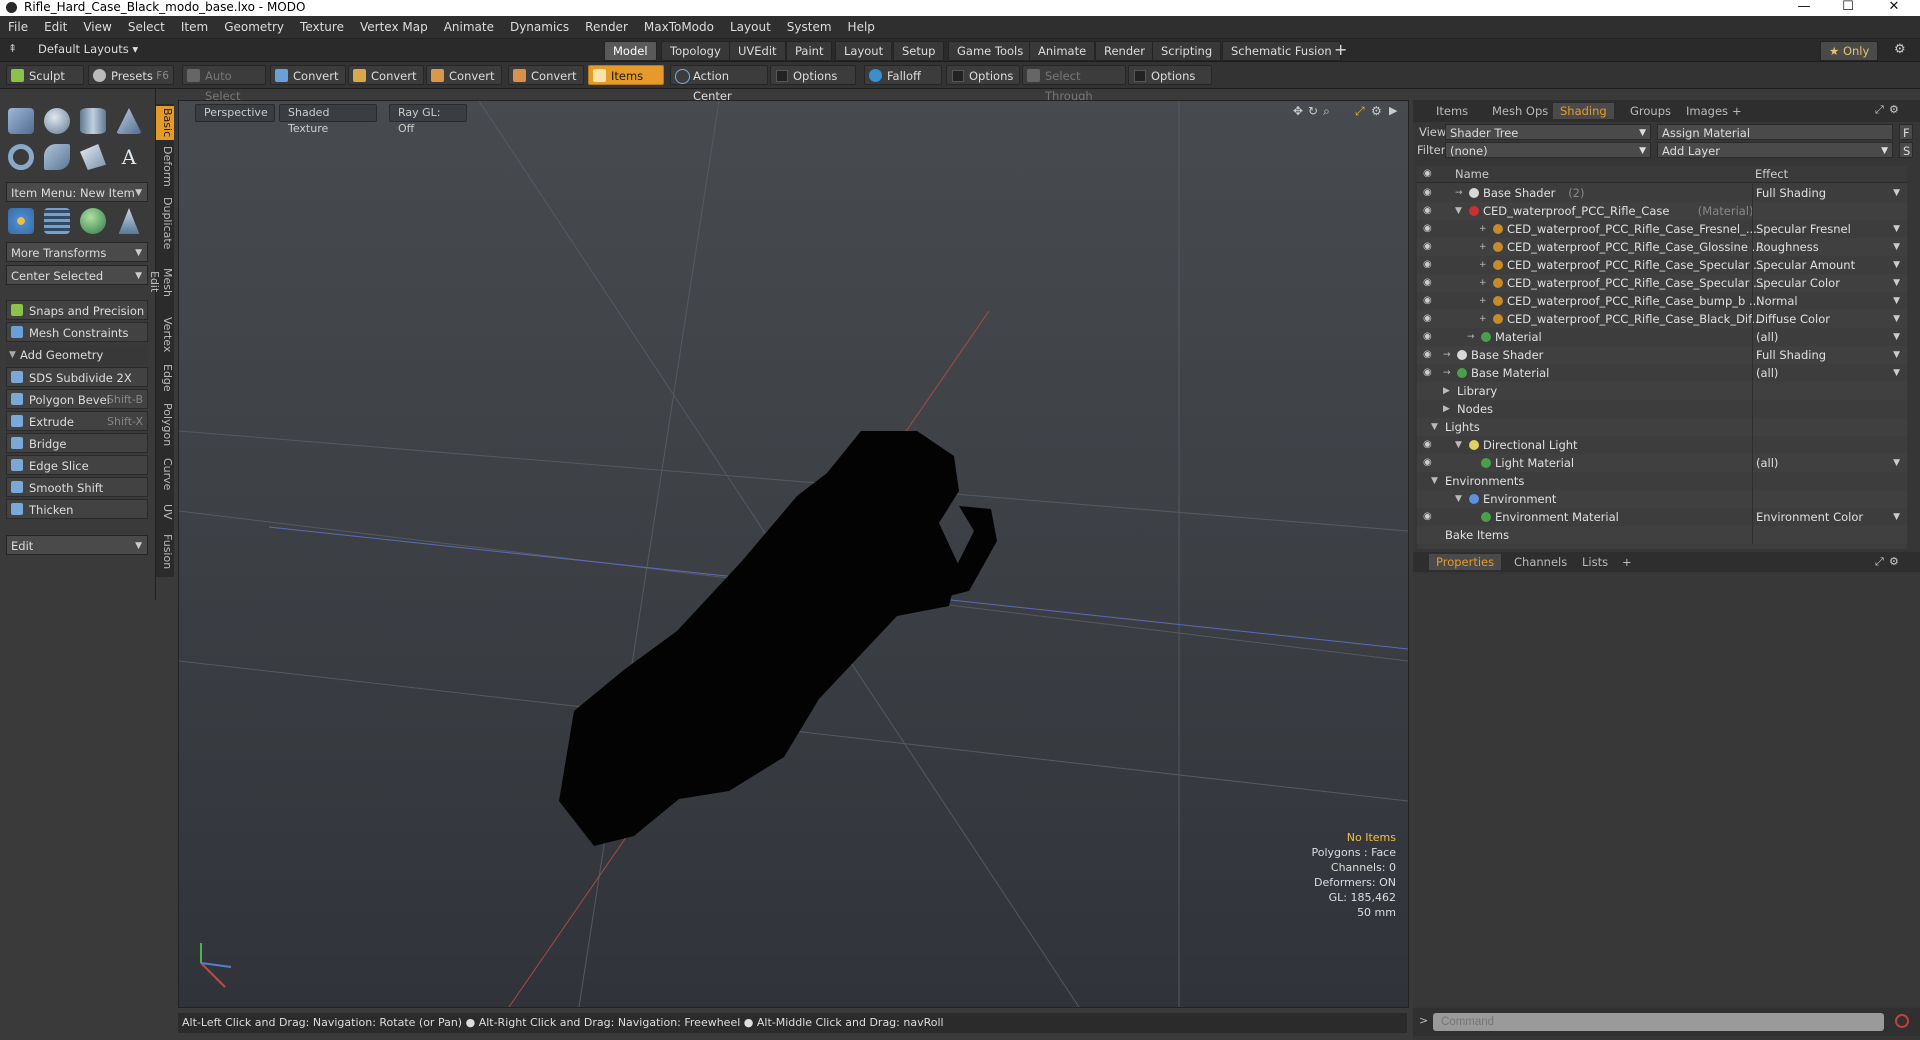  What do you see at coordinates (1662, 481) in the screenshot?
I see `shader-tree-row: ▼ Environments` at bounding box center [1662, 481].